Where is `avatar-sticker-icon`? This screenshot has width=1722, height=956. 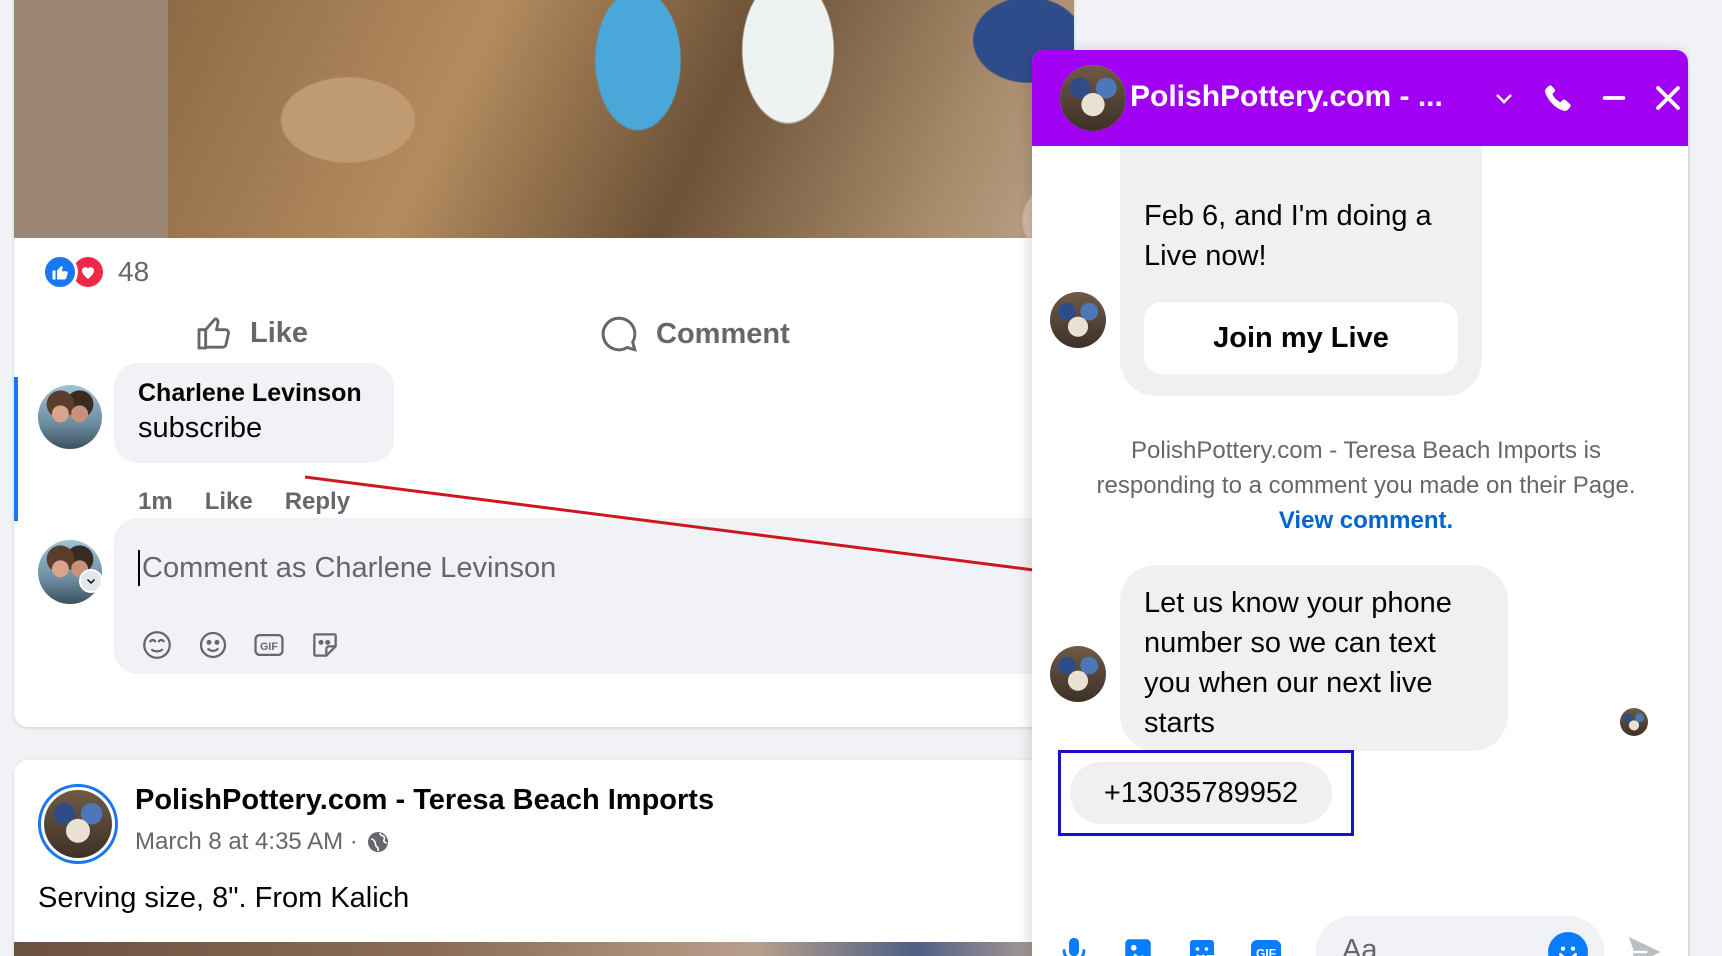 avatar-sticker-icon is located at coordinates (157, 645).